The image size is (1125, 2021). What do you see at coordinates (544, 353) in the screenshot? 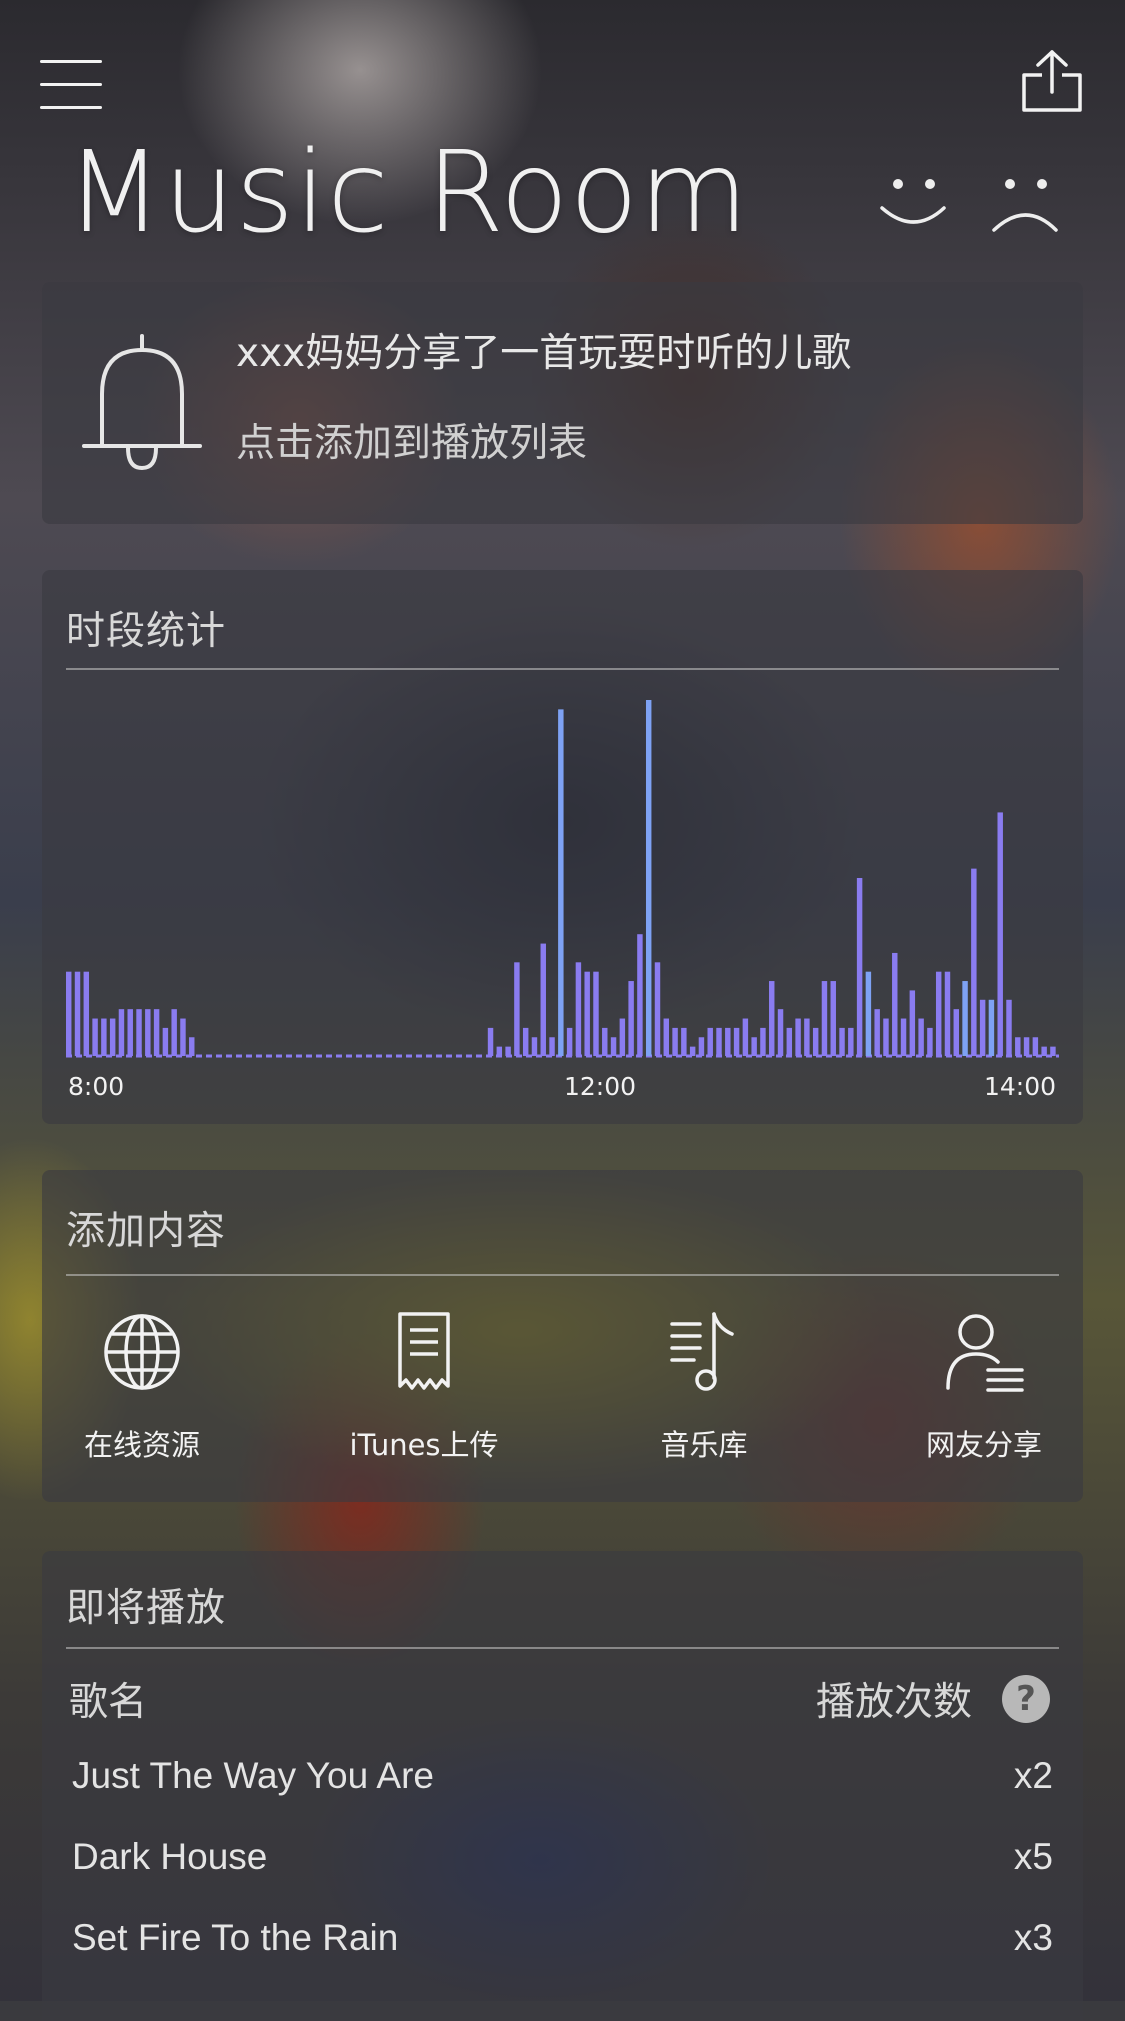
I see `notification-message: xxx妈妈分享了一首玩耍时听的儿歌` at bounding box center [544, 353].